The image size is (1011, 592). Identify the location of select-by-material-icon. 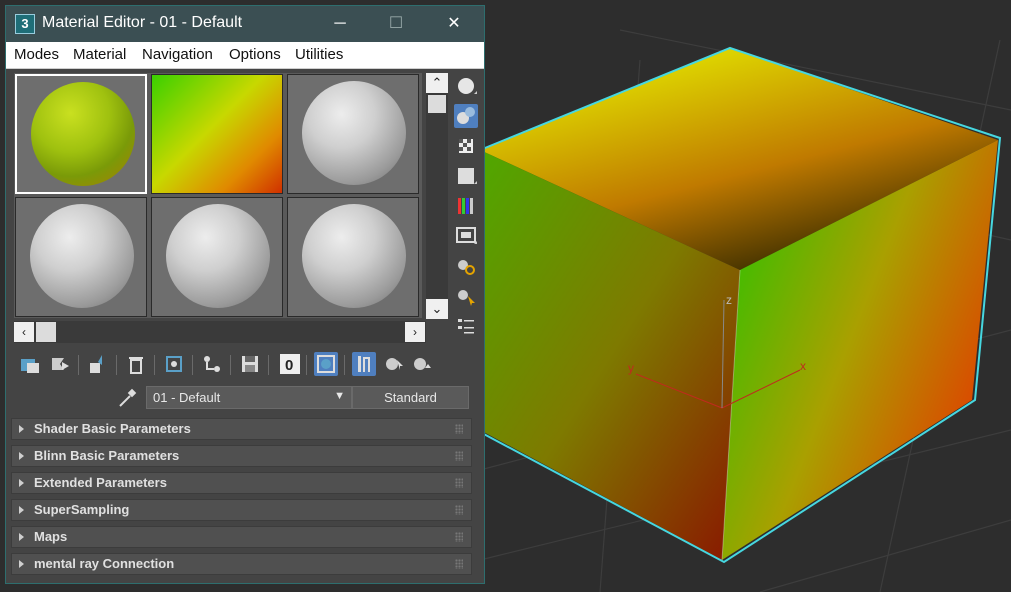
(466, 296).